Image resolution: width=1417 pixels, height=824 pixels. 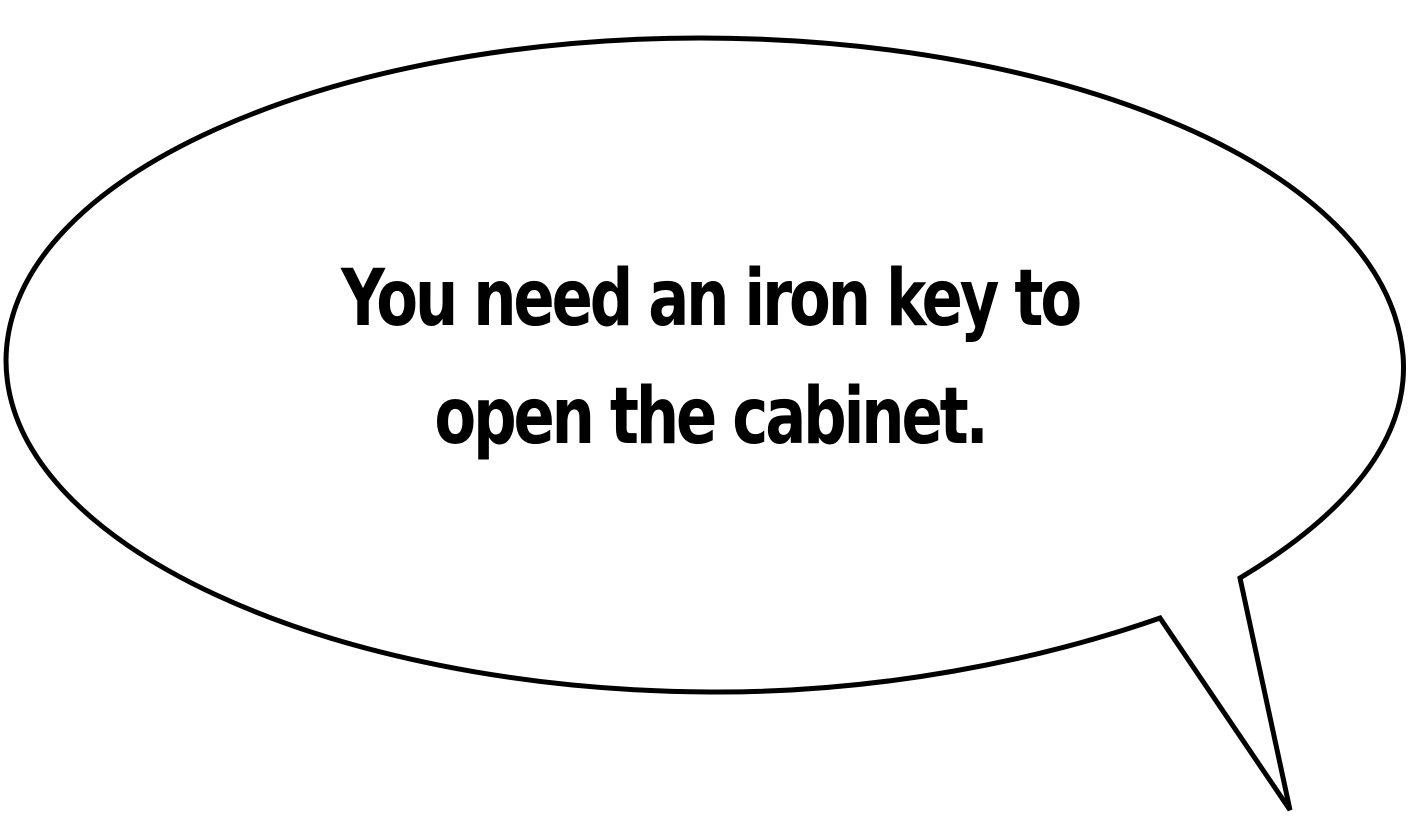 I want to click on speech-line-1: You need an iron key to, so click(x=711, y=299).